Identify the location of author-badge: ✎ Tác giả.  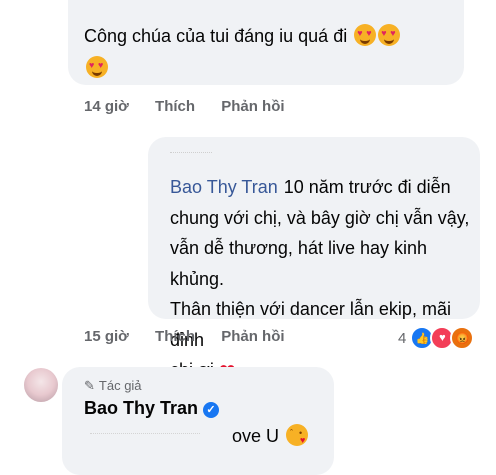
(113, 386).